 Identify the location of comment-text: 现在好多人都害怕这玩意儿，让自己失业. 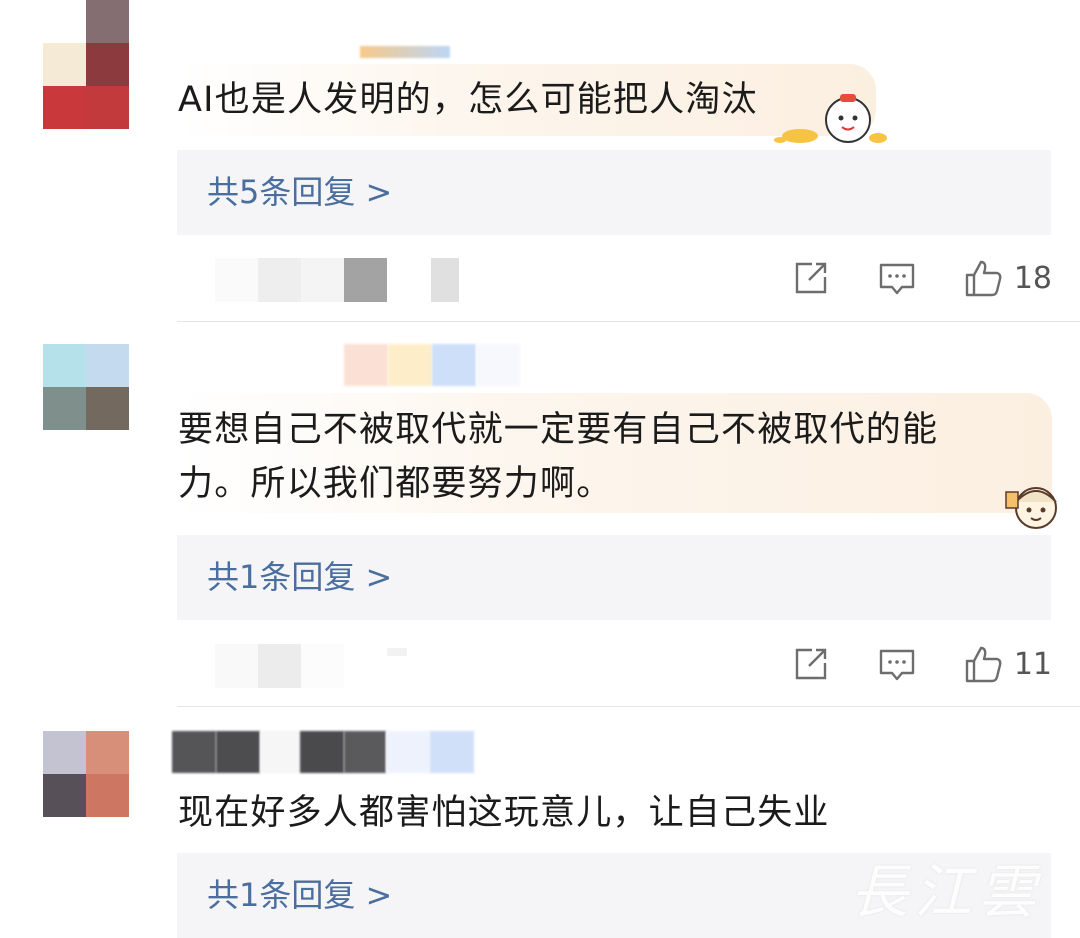
(504, 813).